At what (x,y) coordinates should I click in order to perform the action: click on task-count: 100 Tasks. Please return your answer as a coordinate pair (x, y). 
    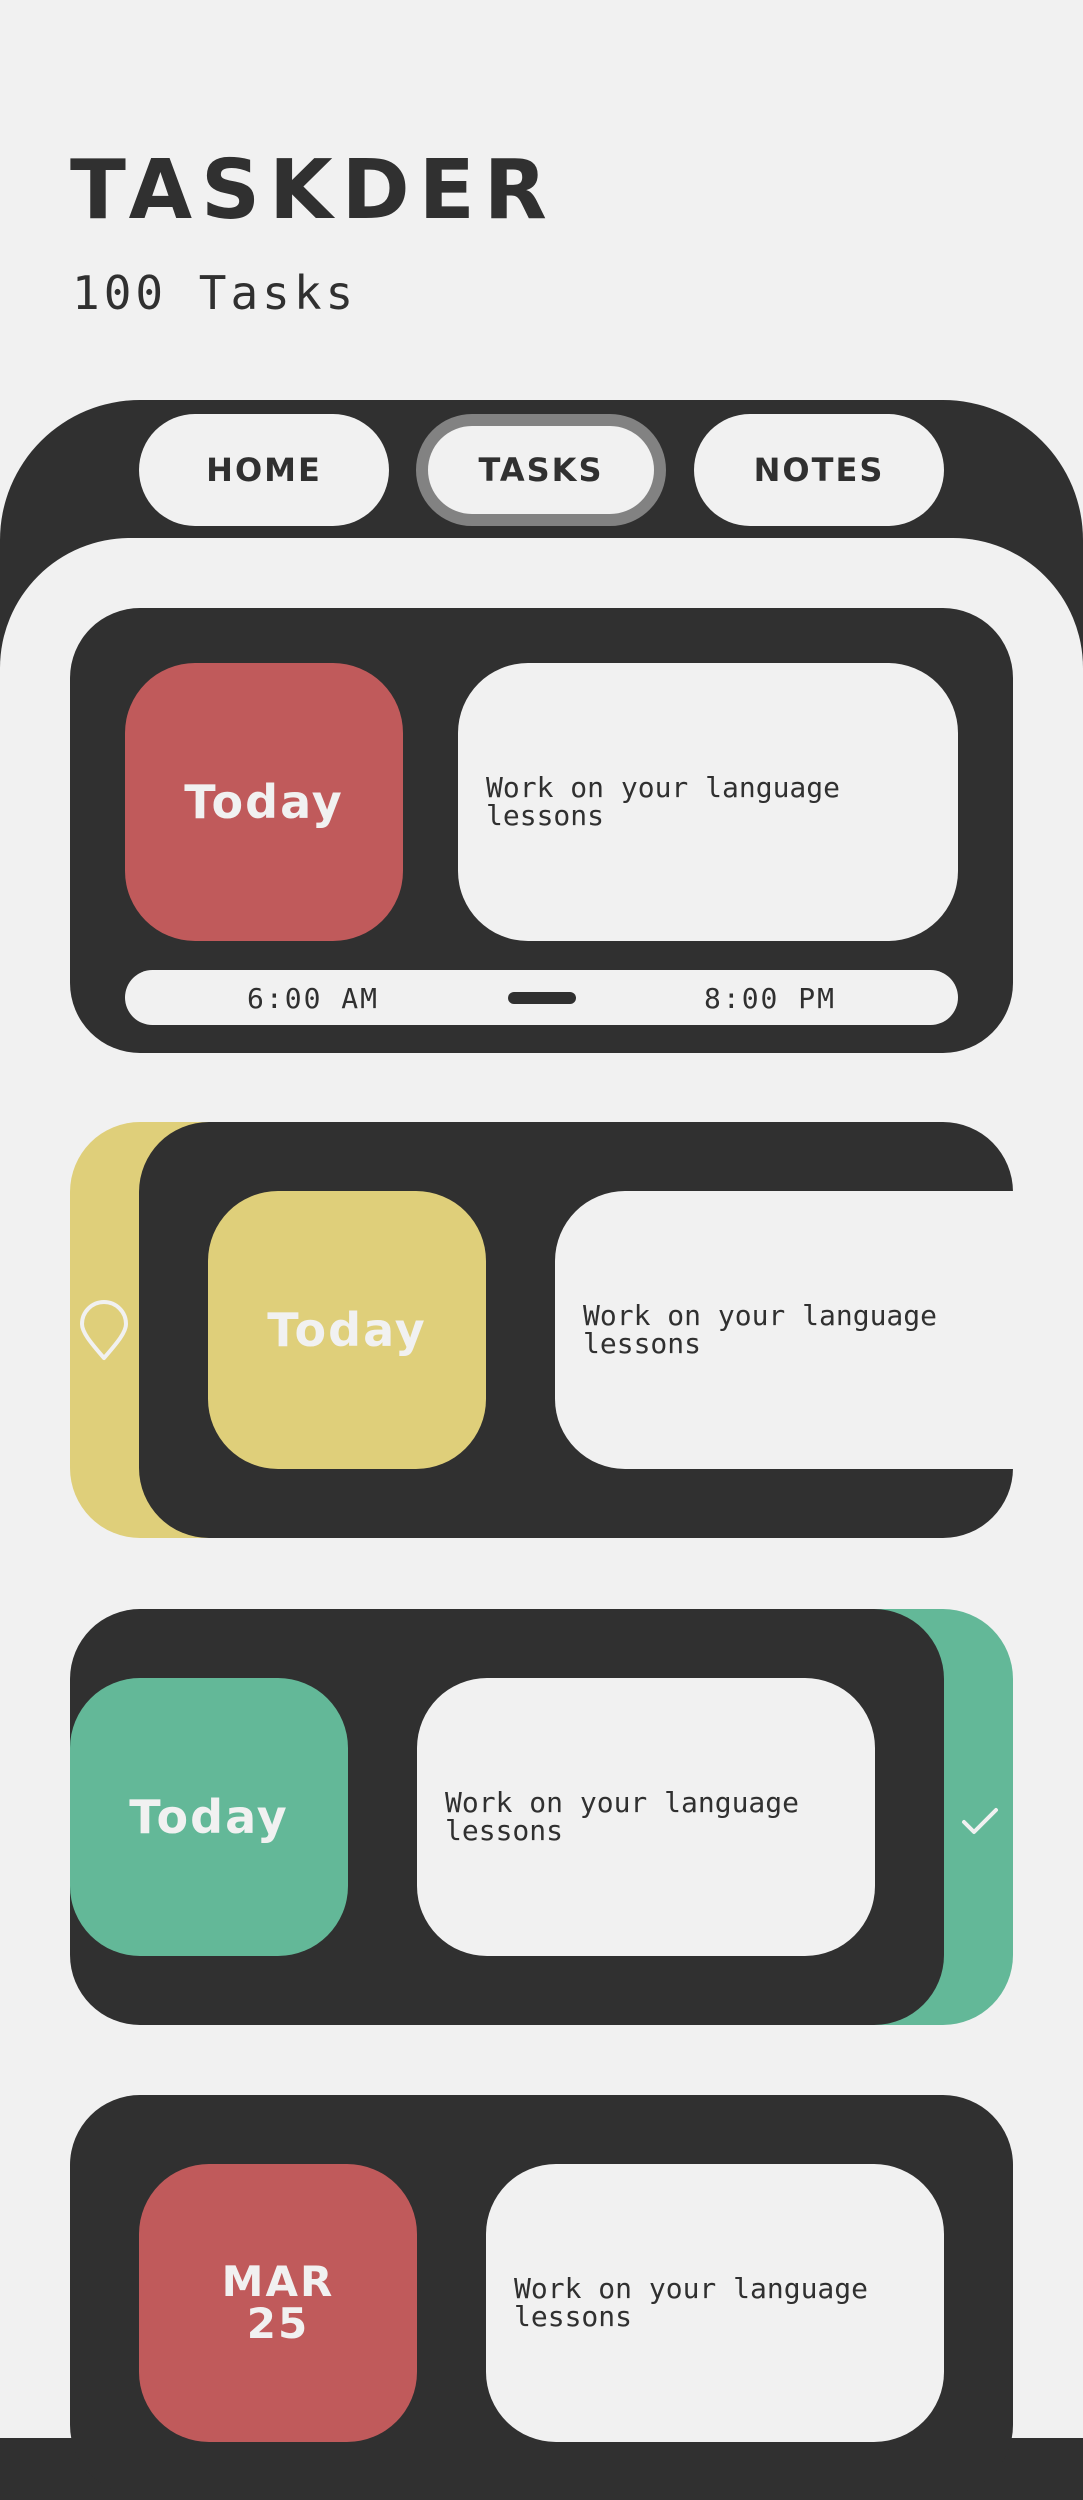
    Looking at the image, I should click on (215, 293).